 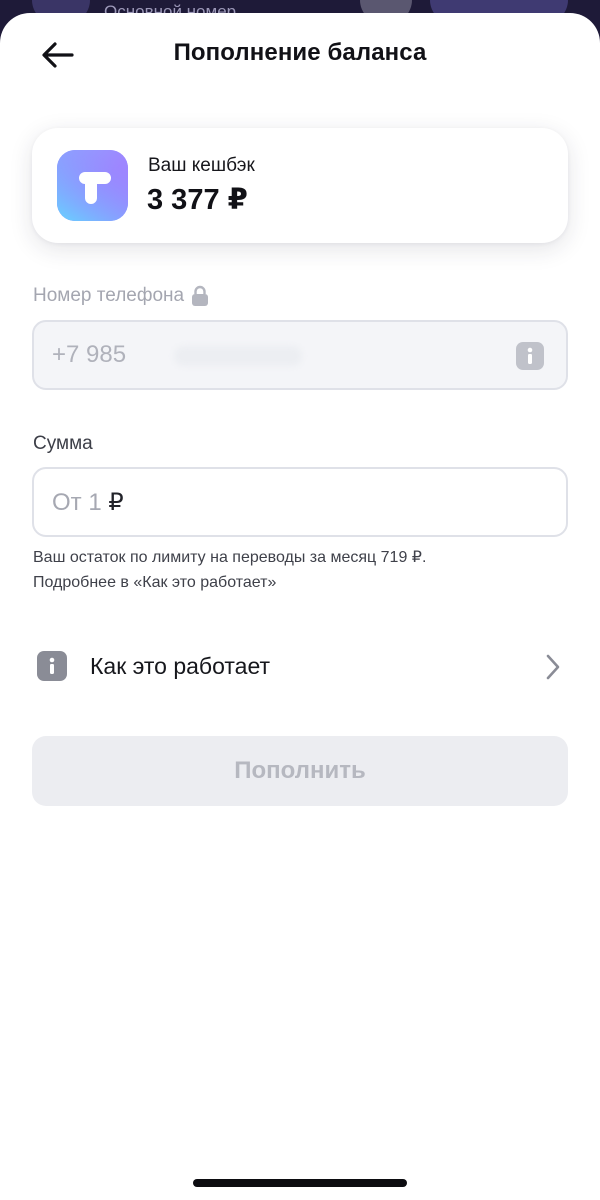 I want to click on phone-hidden-digits, so click(x=238, y=356).